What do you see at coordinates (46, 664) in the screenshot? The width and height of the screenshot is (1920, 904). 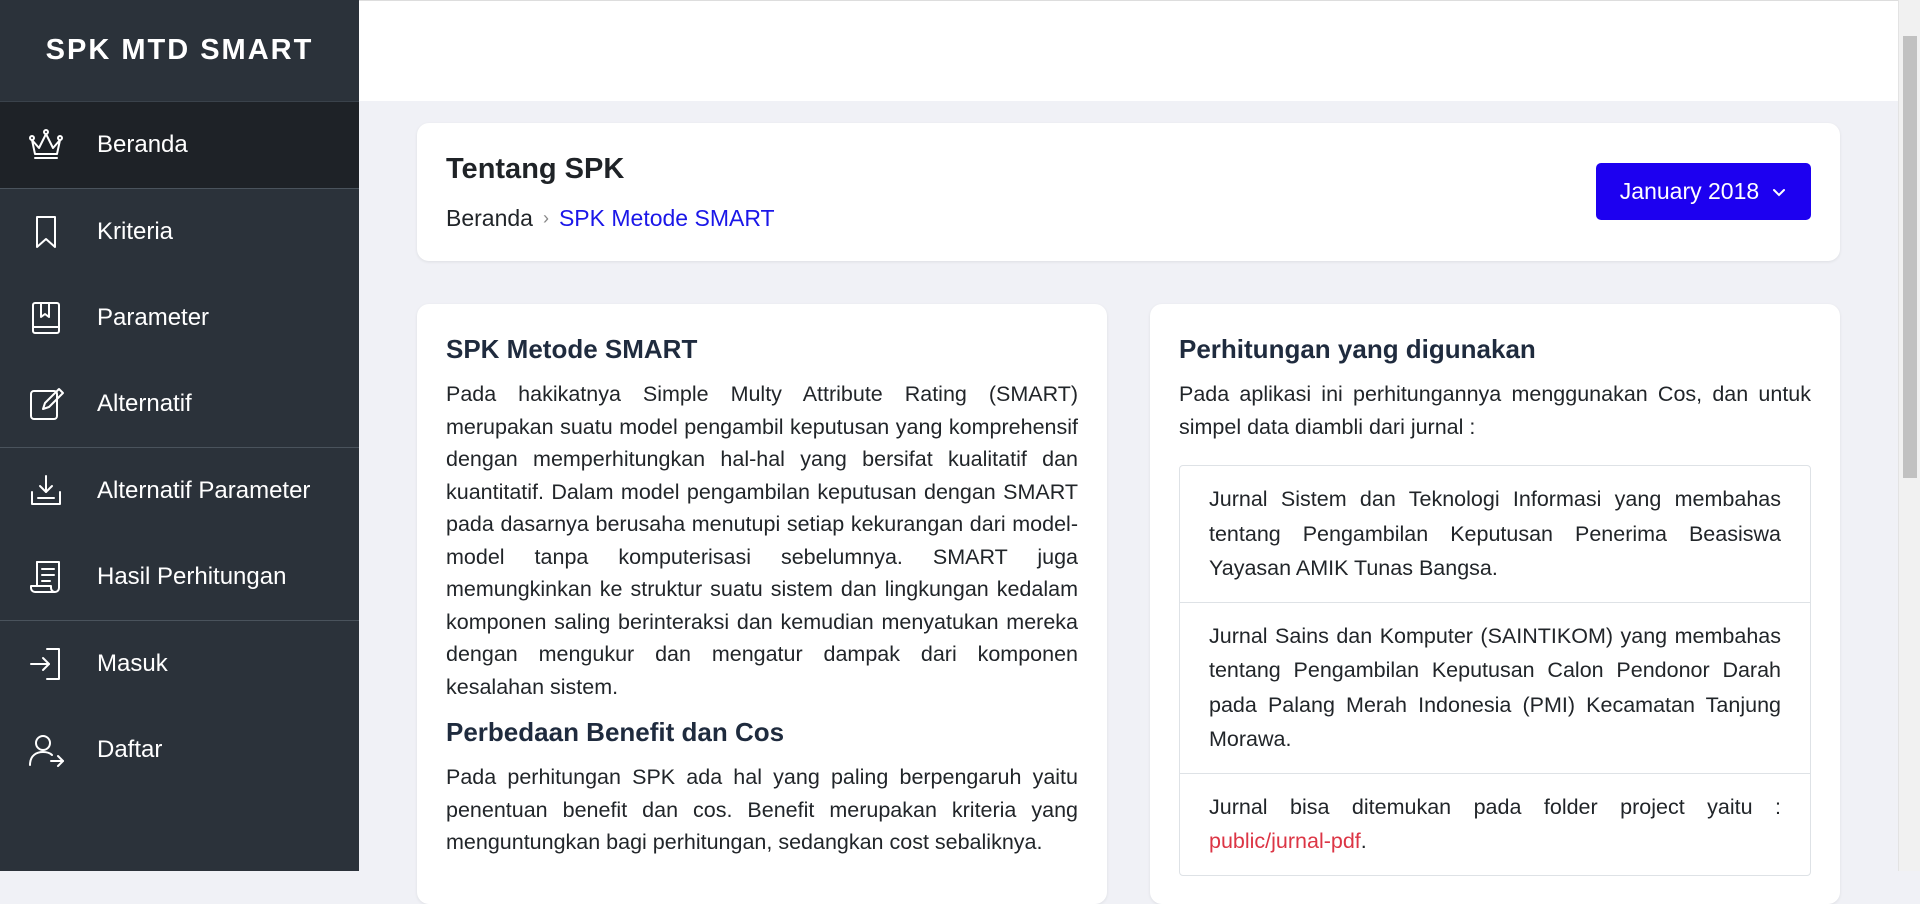 I see `login-icon` at bounding box center [46, 664].